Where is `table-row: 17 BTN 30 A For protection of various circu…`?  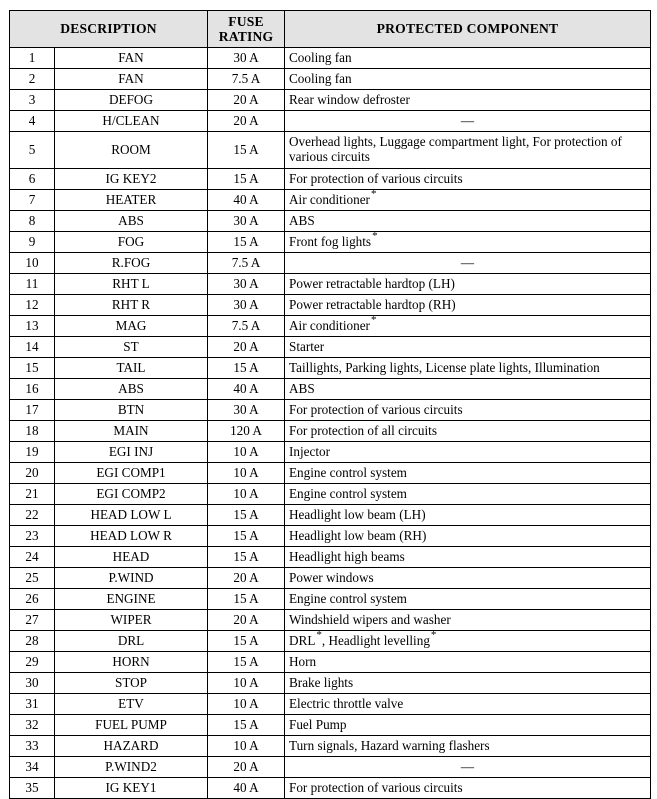
table-row: 17 BTN 30 A For protection of various circu… is located at coordinates (330, 410).